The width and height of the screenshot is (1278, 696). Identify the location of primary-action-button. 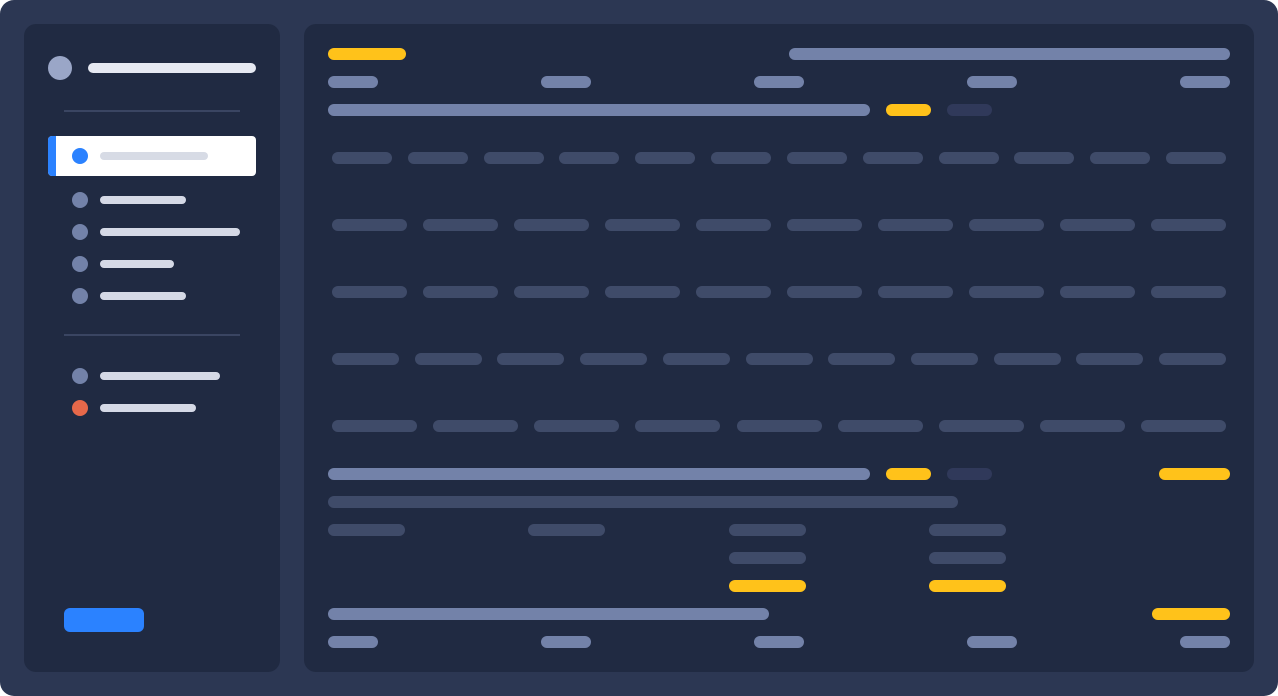
(104, 620).